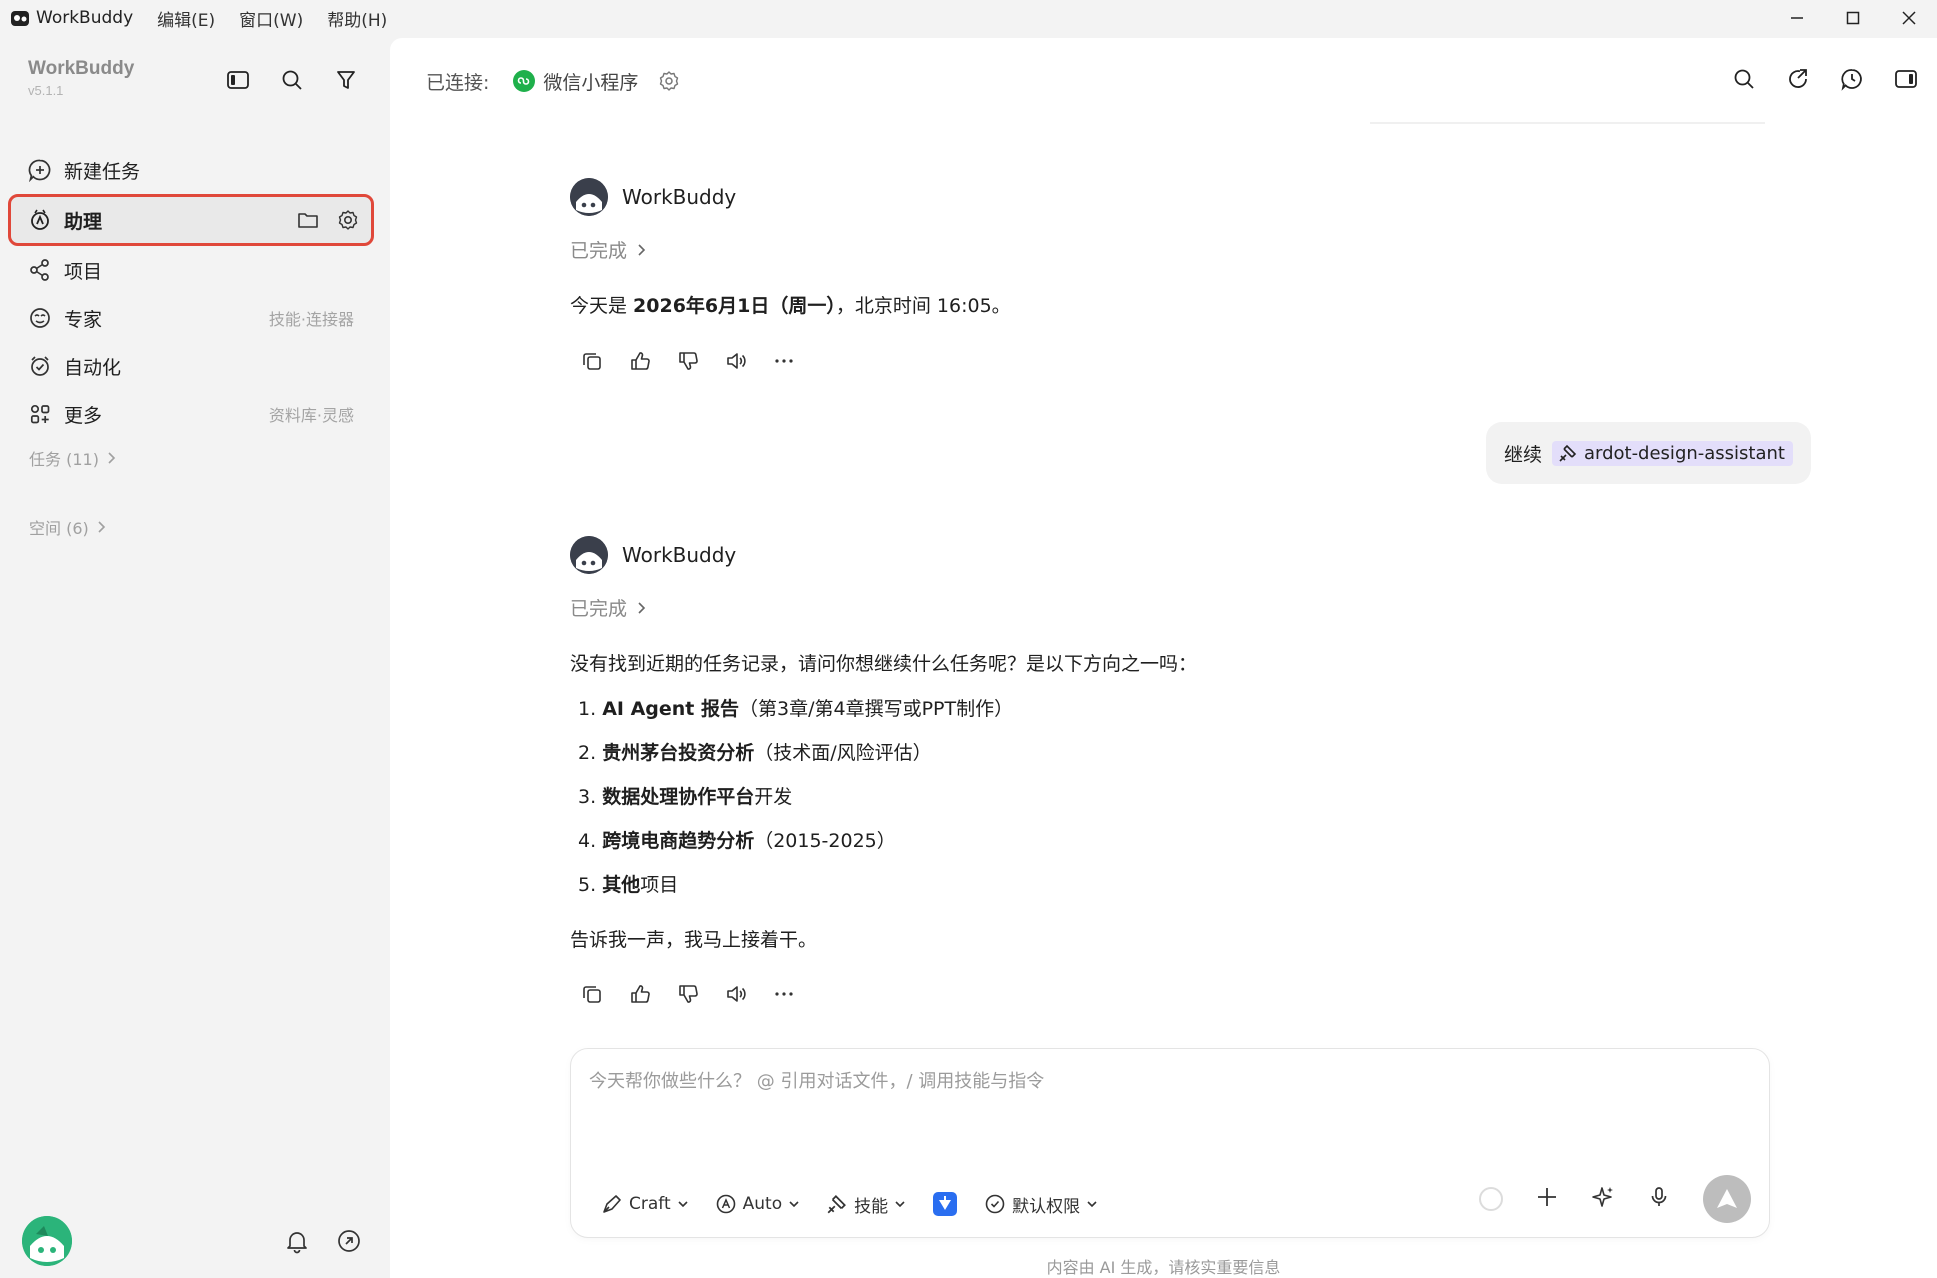 This screenshot has width=1937, height=1278. What do you see at coordinates (191, 170) in the screenshot?
I see `sidebar-item-new-task: 新建任务` at bounding box center [191, 170].